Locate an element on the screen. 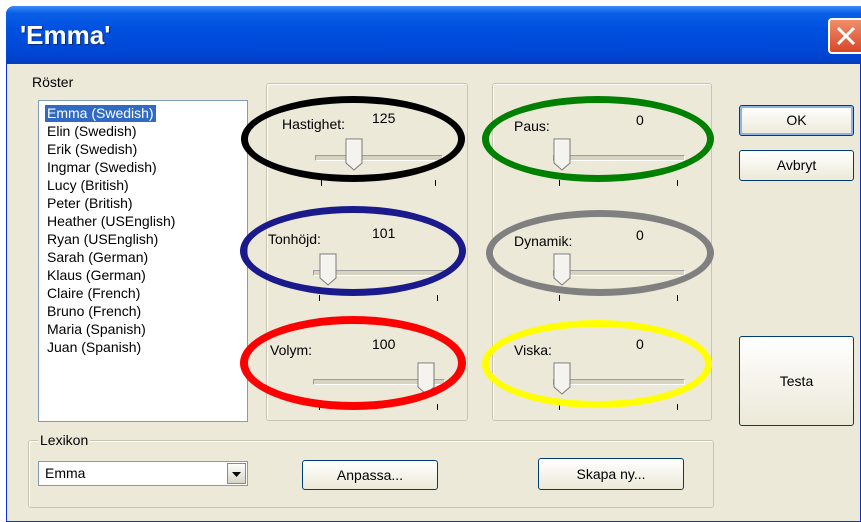  voice-list-item: Emma (Swedish) is located at coordinates (100, 113).